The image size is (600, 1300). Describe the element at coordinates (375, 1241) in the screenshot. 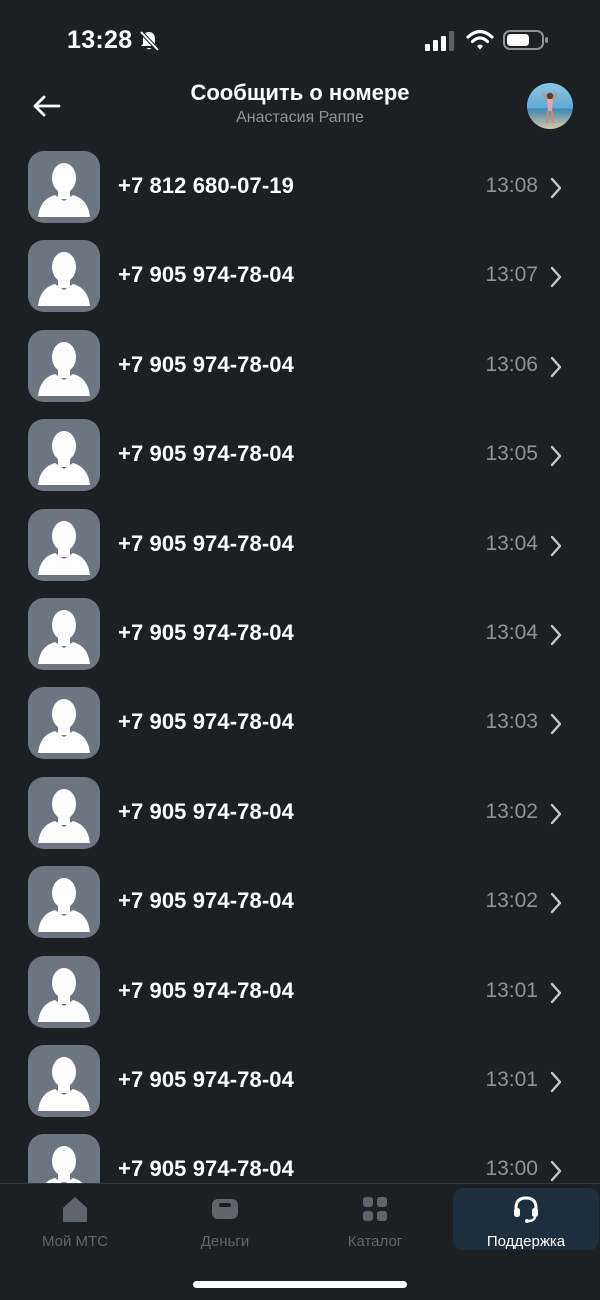

I see `tab-label: Каталог` at that location.